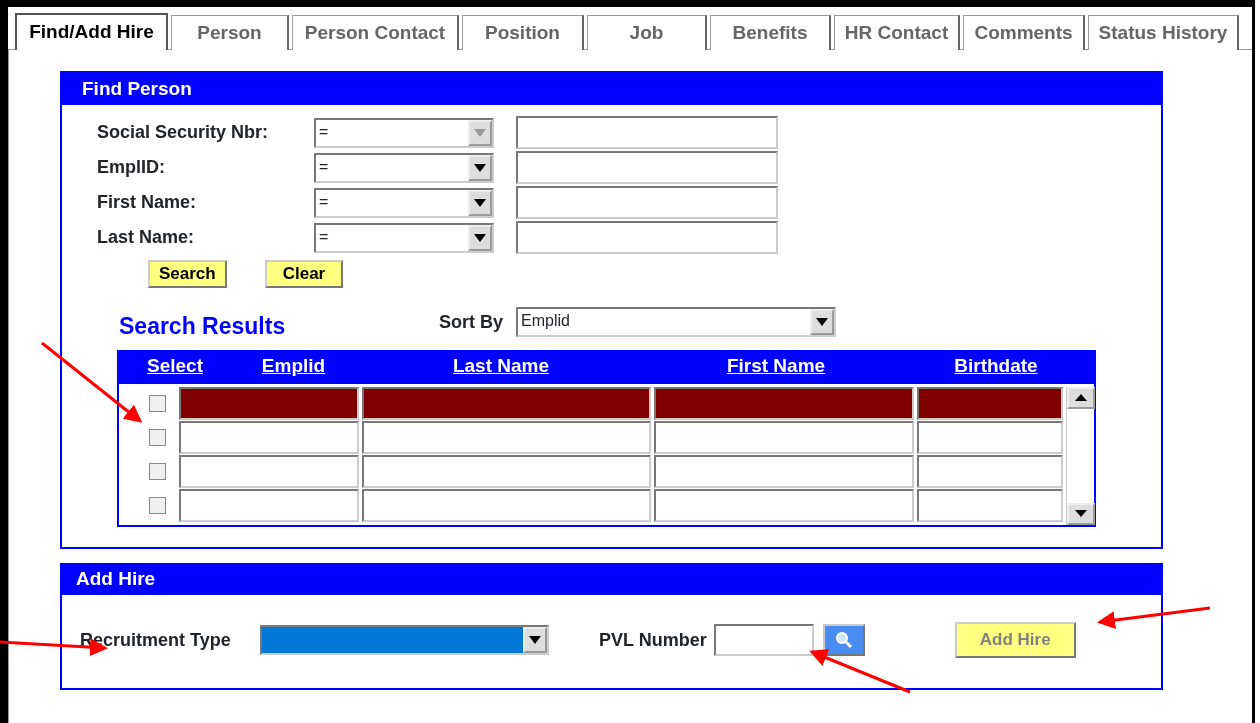  What do you see at coordinates (611, 88) in the screenshot?
I see `panel-header: Find Person` at bounding box center [611, 88].